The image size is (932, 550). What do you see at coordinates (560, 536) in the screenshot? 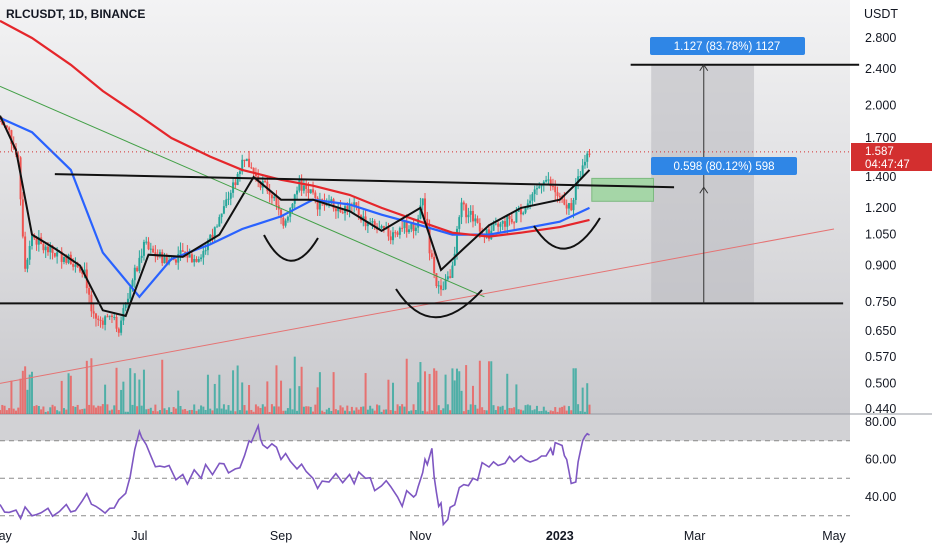
I see `time-tick-label: 2023` at bounding box center [560, 536].